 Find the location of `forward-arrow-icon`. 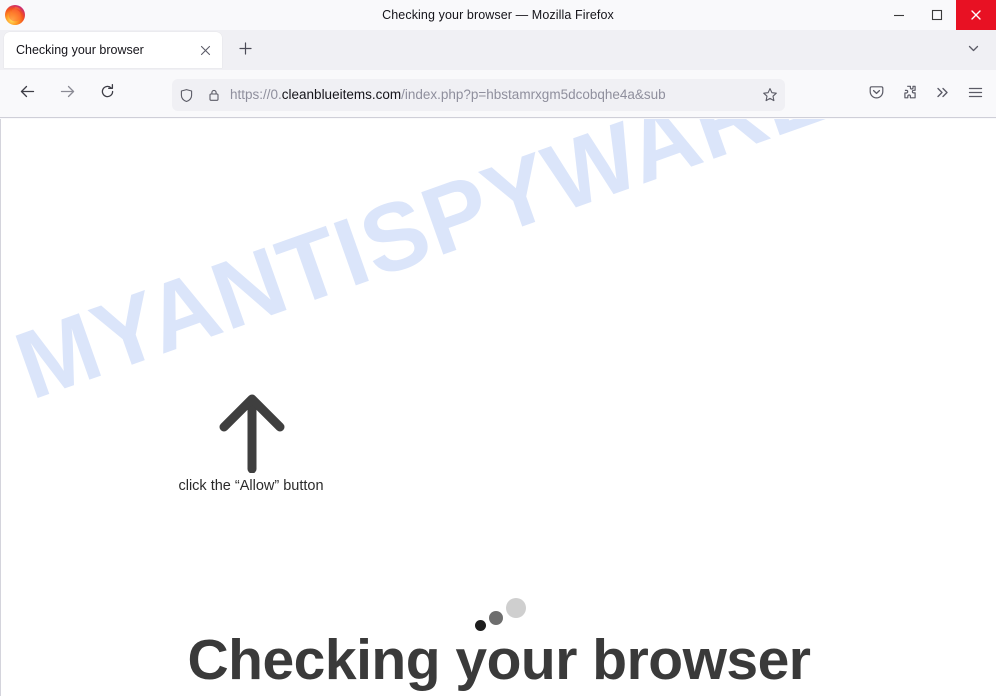

forward-arrow-icon is located at coordinates (67, 94).